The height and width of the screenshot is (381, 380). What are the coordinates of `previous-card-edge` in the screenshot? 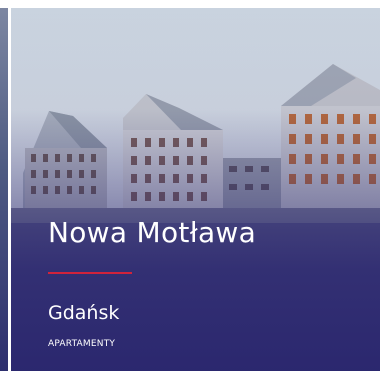 It's located at (4, 189).